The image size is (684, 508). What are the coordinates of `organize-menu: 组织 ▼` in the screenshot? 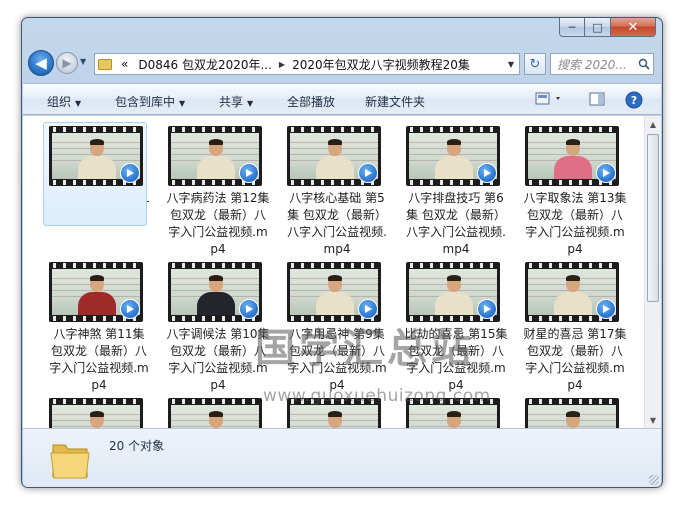 It's located at (64, 101).